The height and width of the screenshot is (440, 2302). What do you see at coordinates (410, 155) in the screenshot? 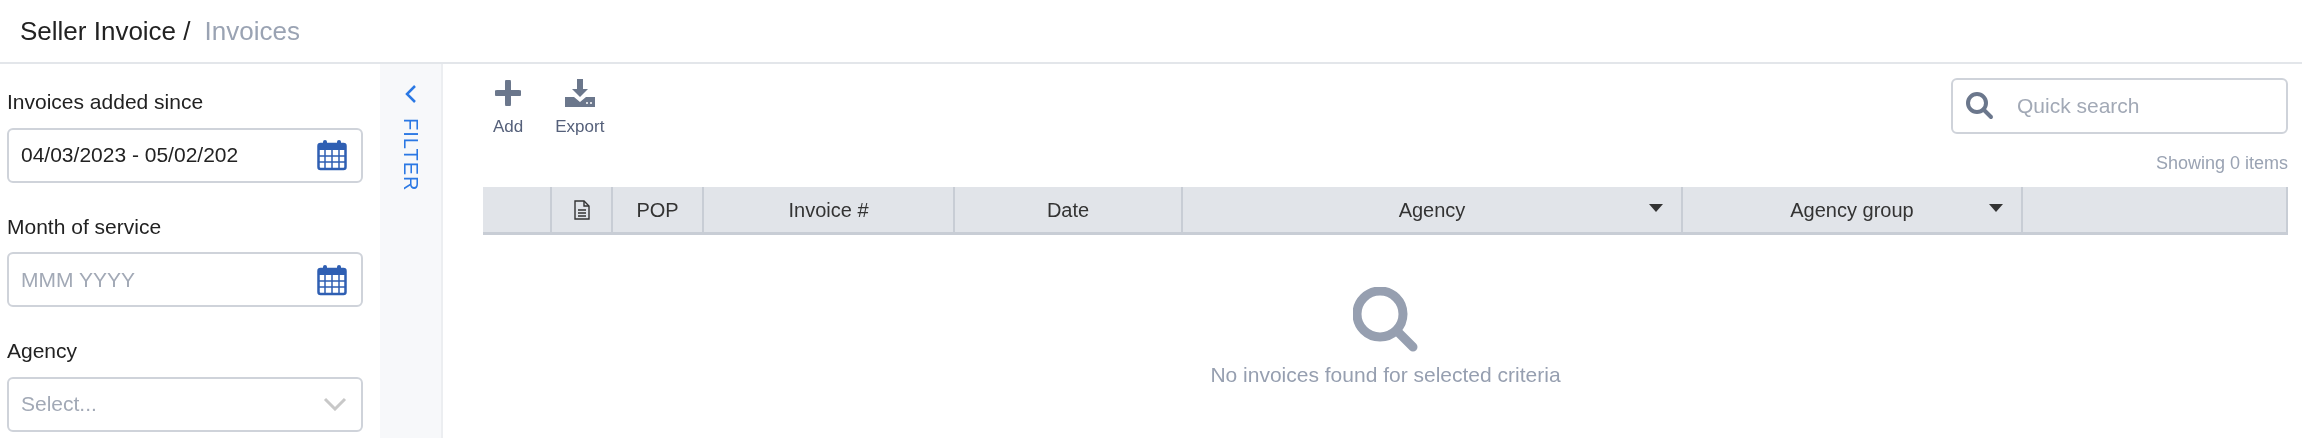
I see `filter-toggle: FILTER` at bounding box center [410, 155].